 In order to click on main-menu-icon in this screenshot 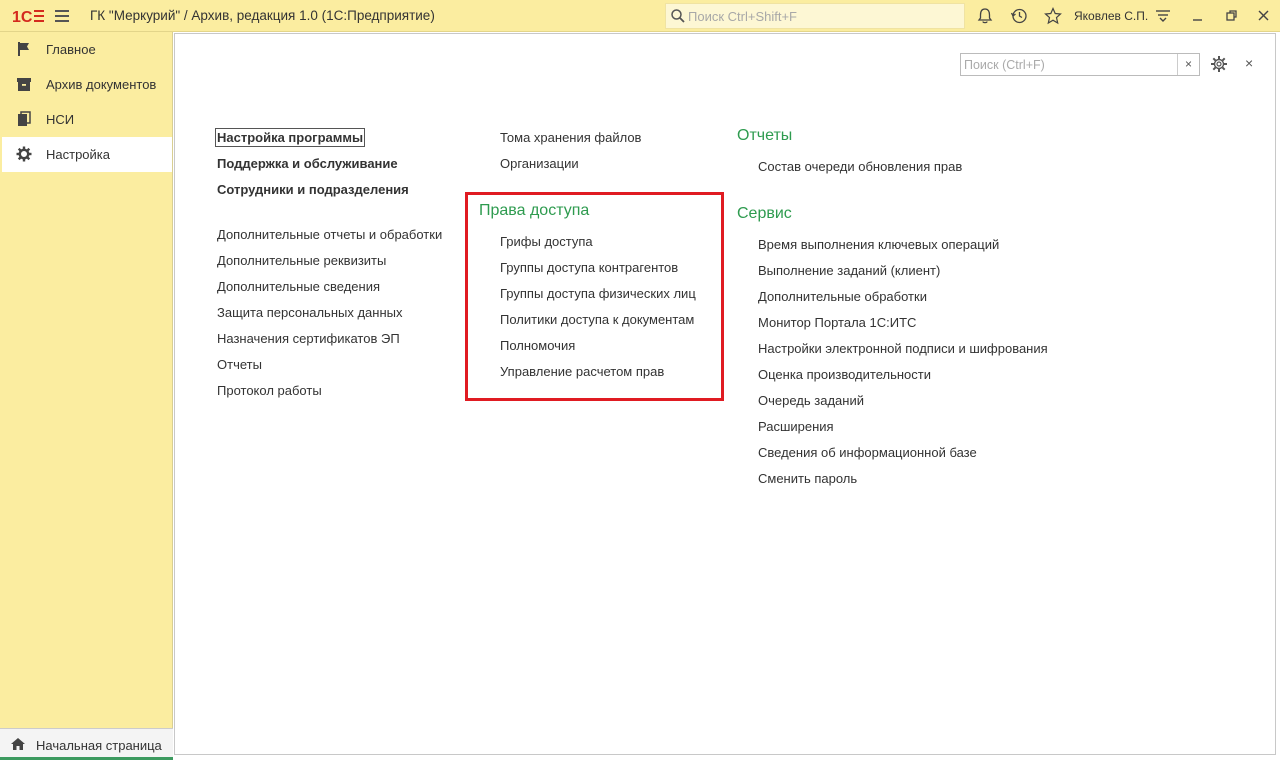, I will do `click(62, 16)`.